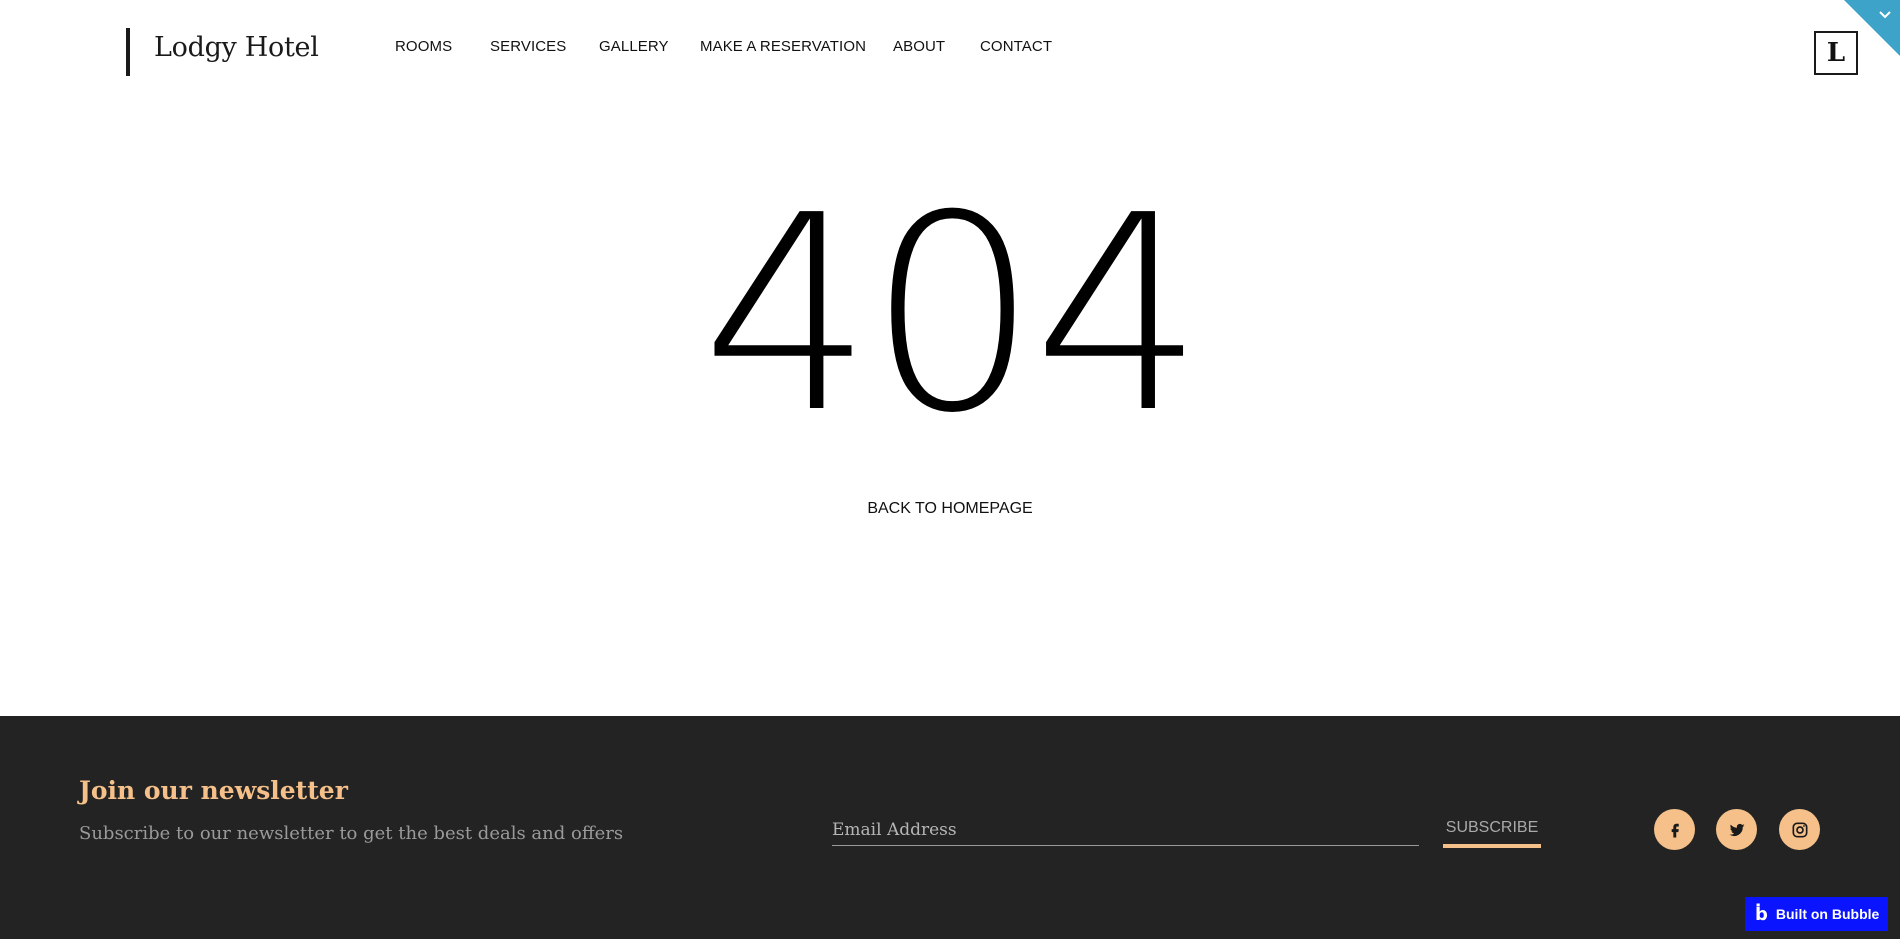 This screenshot has height=939, width=1900. I want to click on instagram-button, so click(1799, 829).